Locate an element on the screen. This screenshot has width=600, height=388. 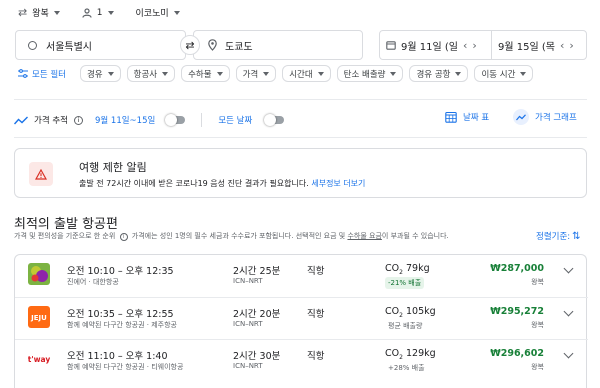
filter-chip-bags: 수하물 is located at coordinates (205, 73).